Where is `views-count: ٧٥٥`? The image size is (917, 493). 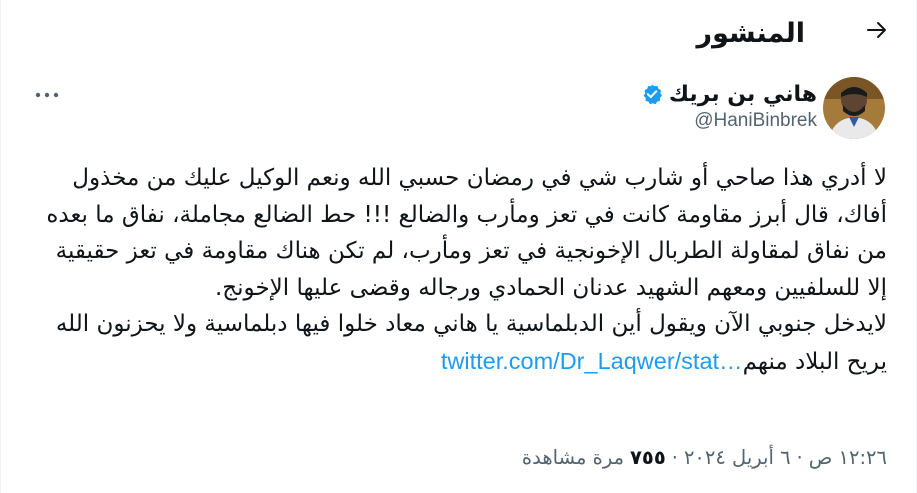
views-count: ٧٥٥ is located at coordinates (648, 457).